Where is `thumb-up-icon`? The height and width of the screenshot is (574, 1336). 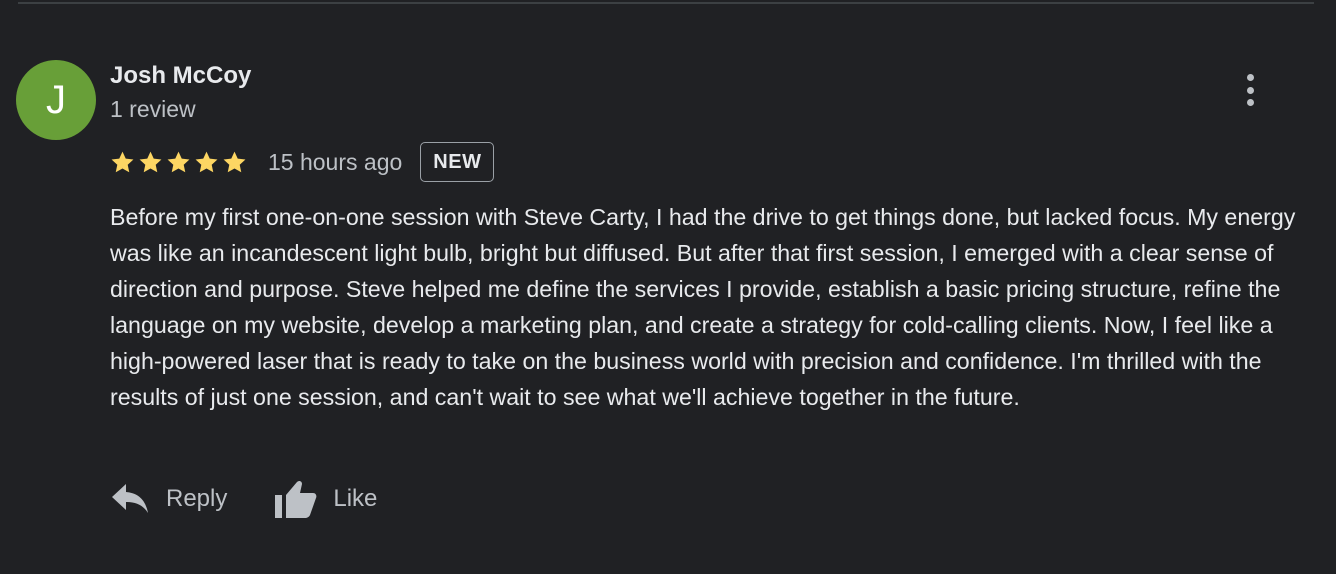 thumb-up-icon is located at coordinates (296, 499).